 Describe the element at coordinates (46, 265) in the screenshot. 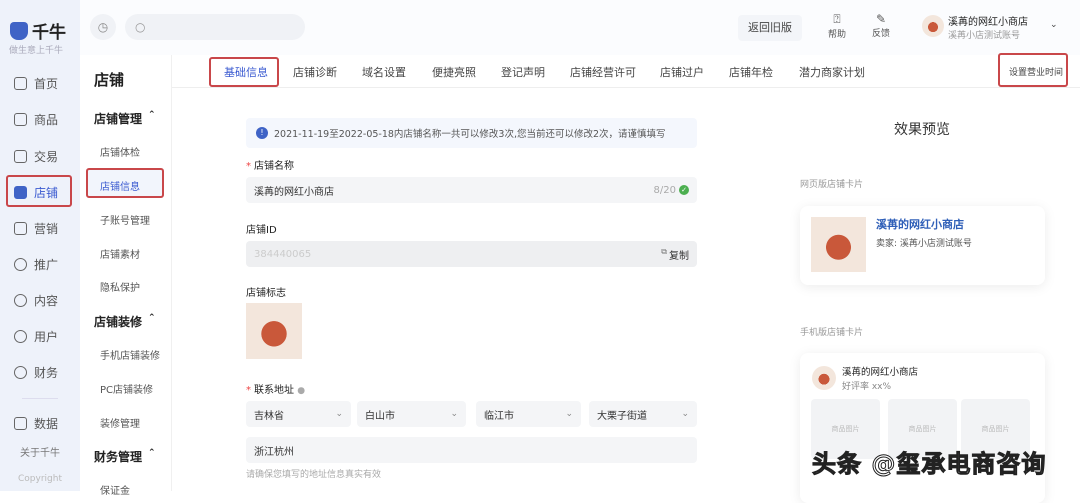

I see `label: 推广` at that location.